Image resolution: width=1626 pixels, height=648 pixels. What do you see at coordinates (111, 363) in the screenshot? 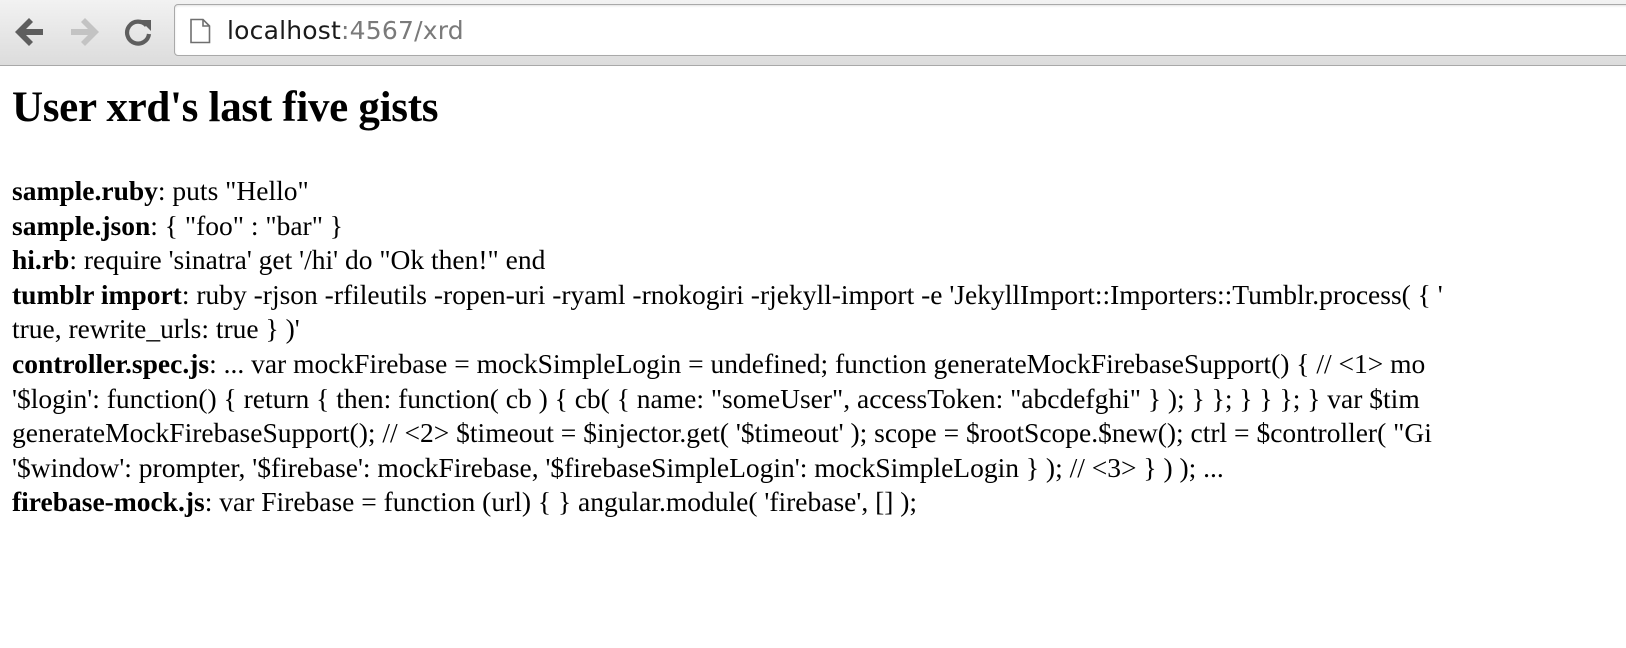
I see `gist-filename: controller.spec.js` at bounding box center [111, 363].